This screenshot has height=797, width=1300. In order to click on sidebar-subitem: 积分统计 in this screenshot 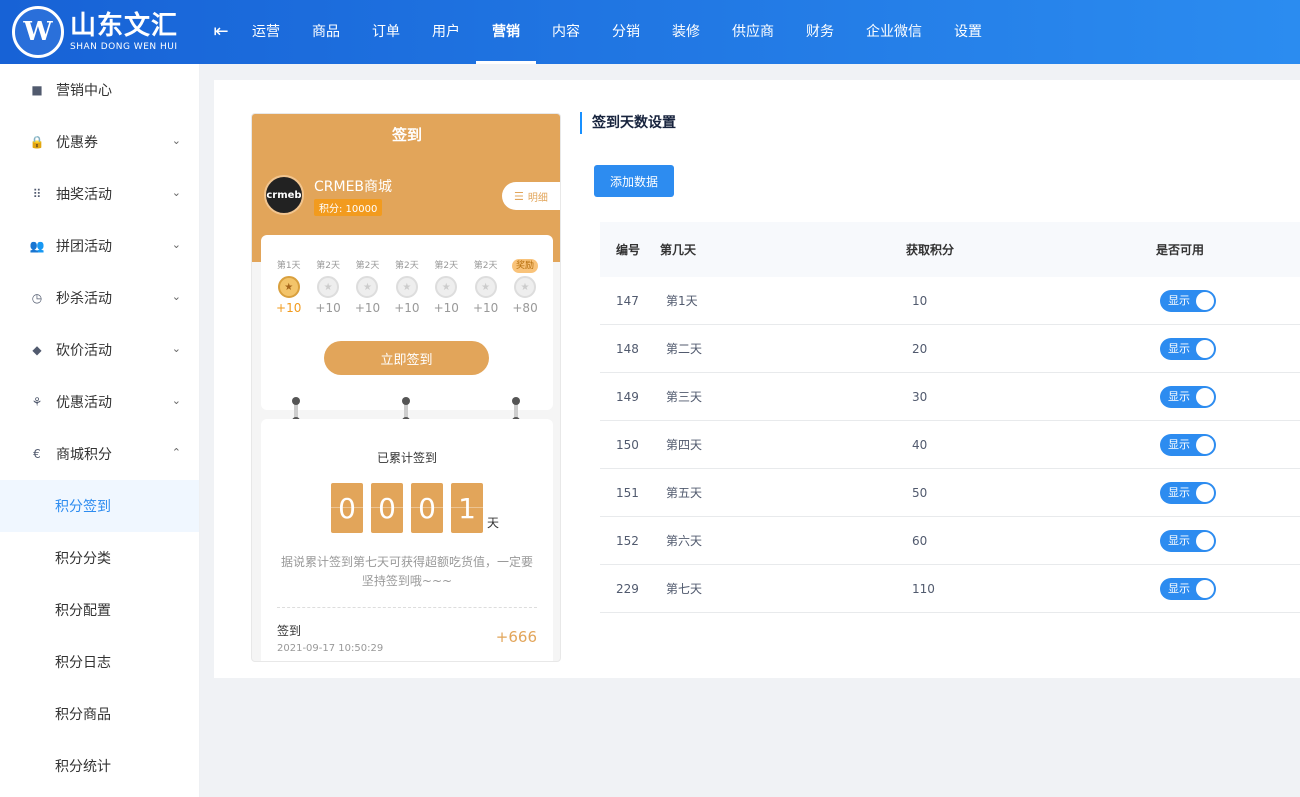, I will do `click(99, 766)`.